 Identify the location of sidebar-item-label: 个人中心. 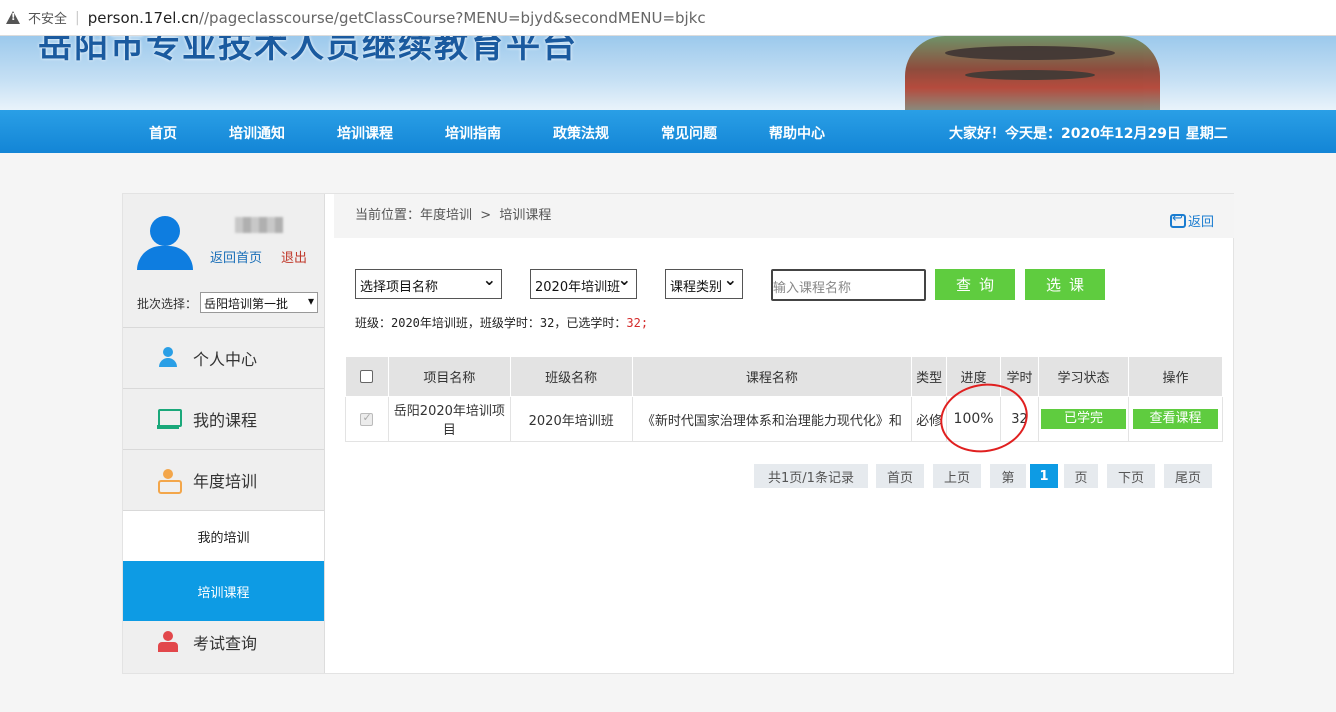
(225, 359).